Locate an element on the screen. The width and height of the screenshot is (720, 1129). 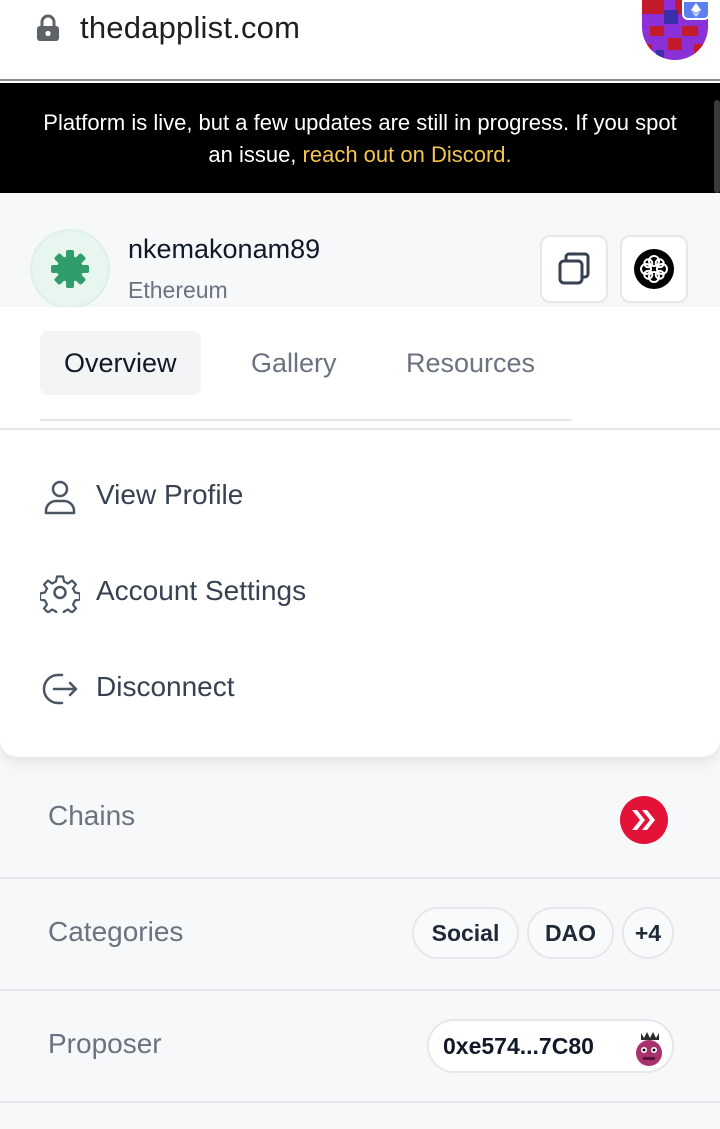
flower-logo-icon is located at coordinates (654, 269).